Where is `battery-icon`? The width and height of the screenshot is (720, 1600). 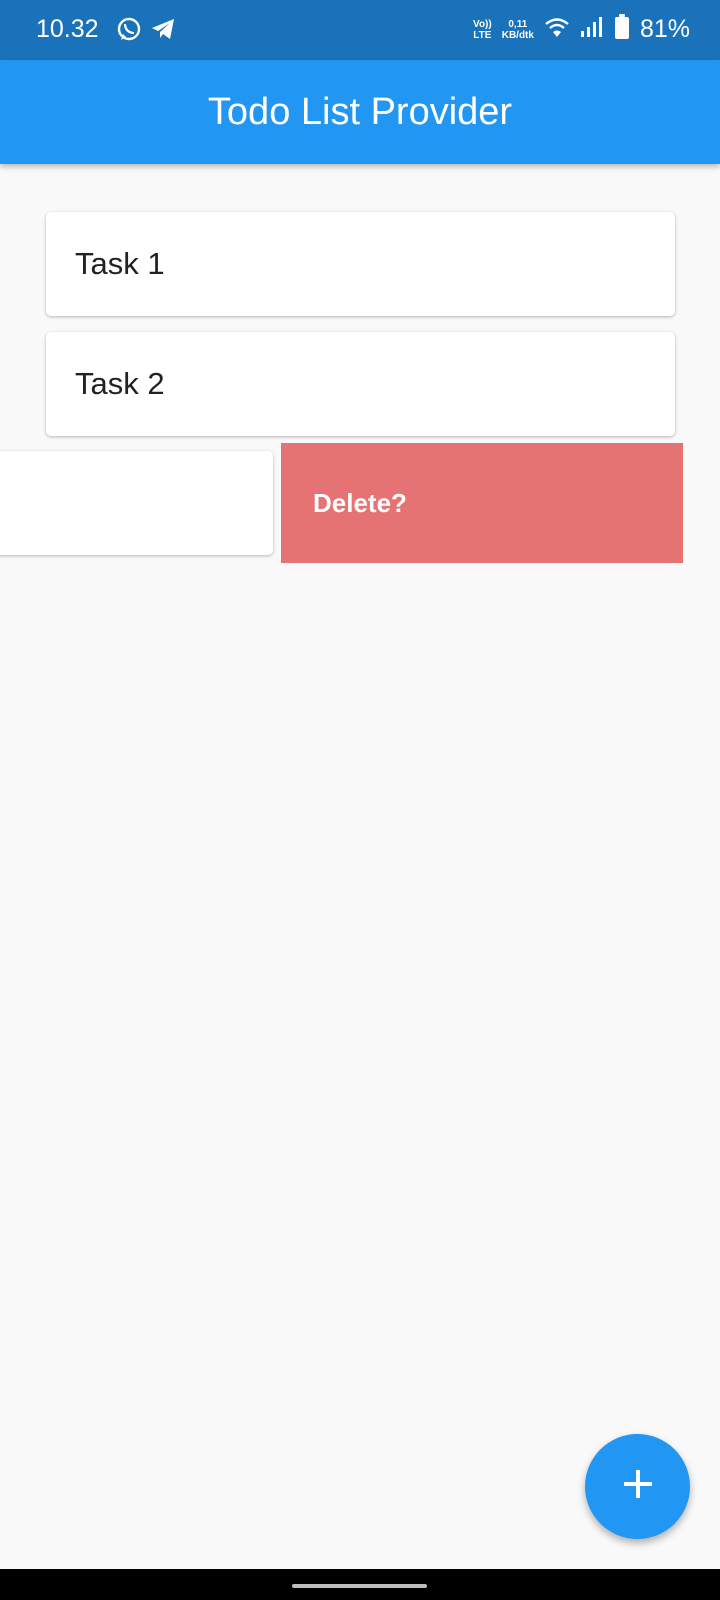 battery-icon is located at coordinates (622, 29).